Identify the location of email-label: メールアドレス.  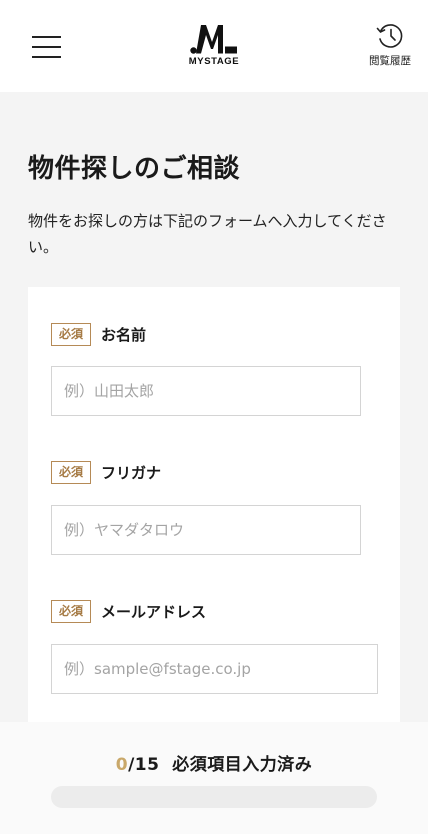
(154, 611).